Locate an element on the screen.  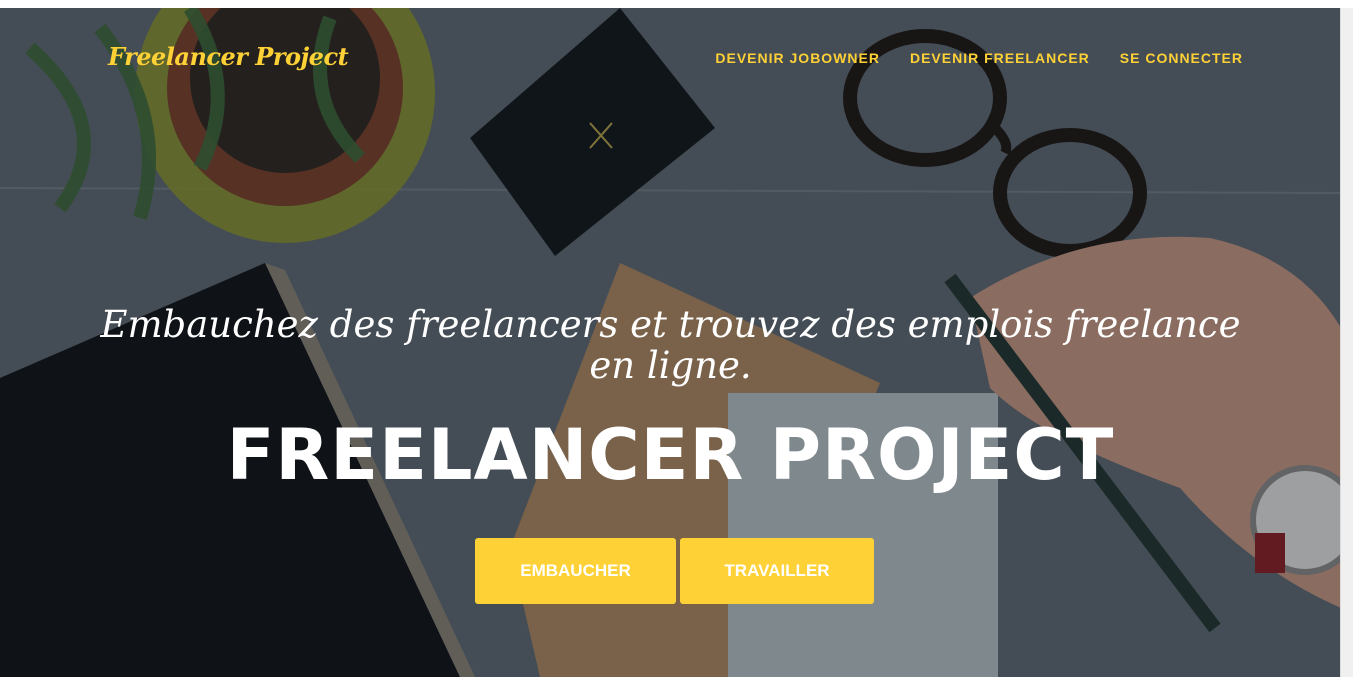
nav-link-devenir-jobowner: DEVENIR JOBOWNER is located at coordinates (797, 58).